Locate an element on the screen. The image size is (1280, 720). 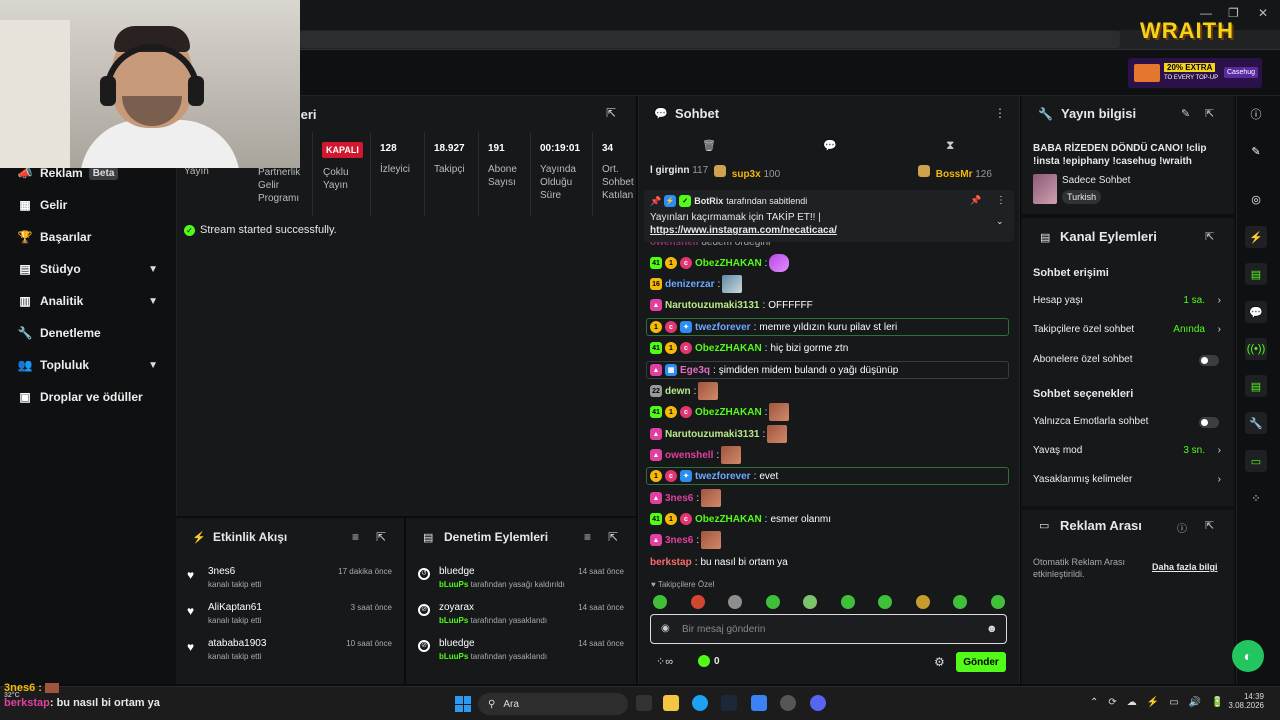
event-user: 3nes6 is located at coordinates (221, 571).